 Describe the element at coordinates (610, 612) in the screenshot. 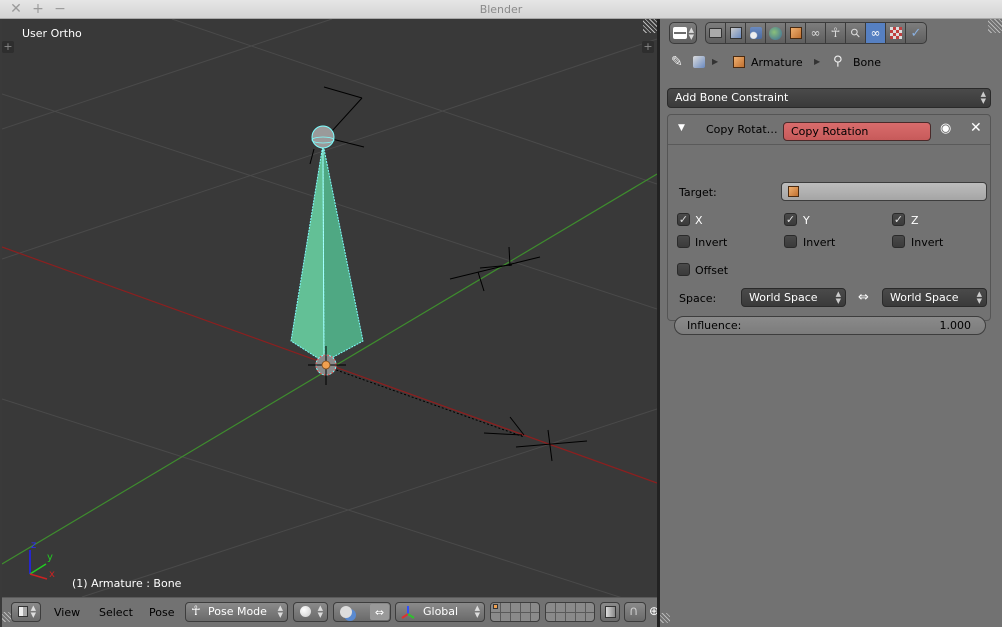

I see `lock-layers-button` at that location.